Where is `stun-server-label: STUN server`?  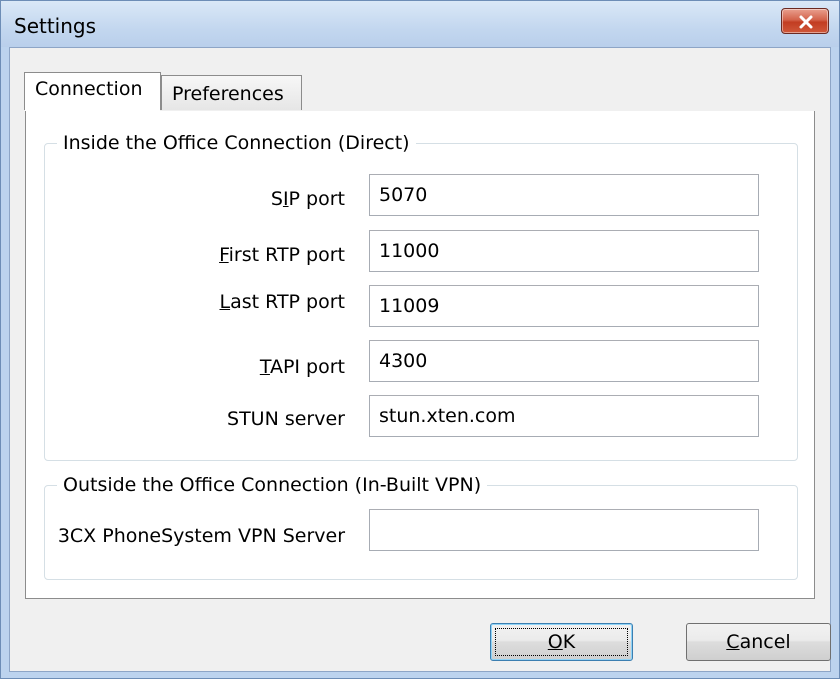 stun-server-label: STUN server is located at coordinates (286, 419).